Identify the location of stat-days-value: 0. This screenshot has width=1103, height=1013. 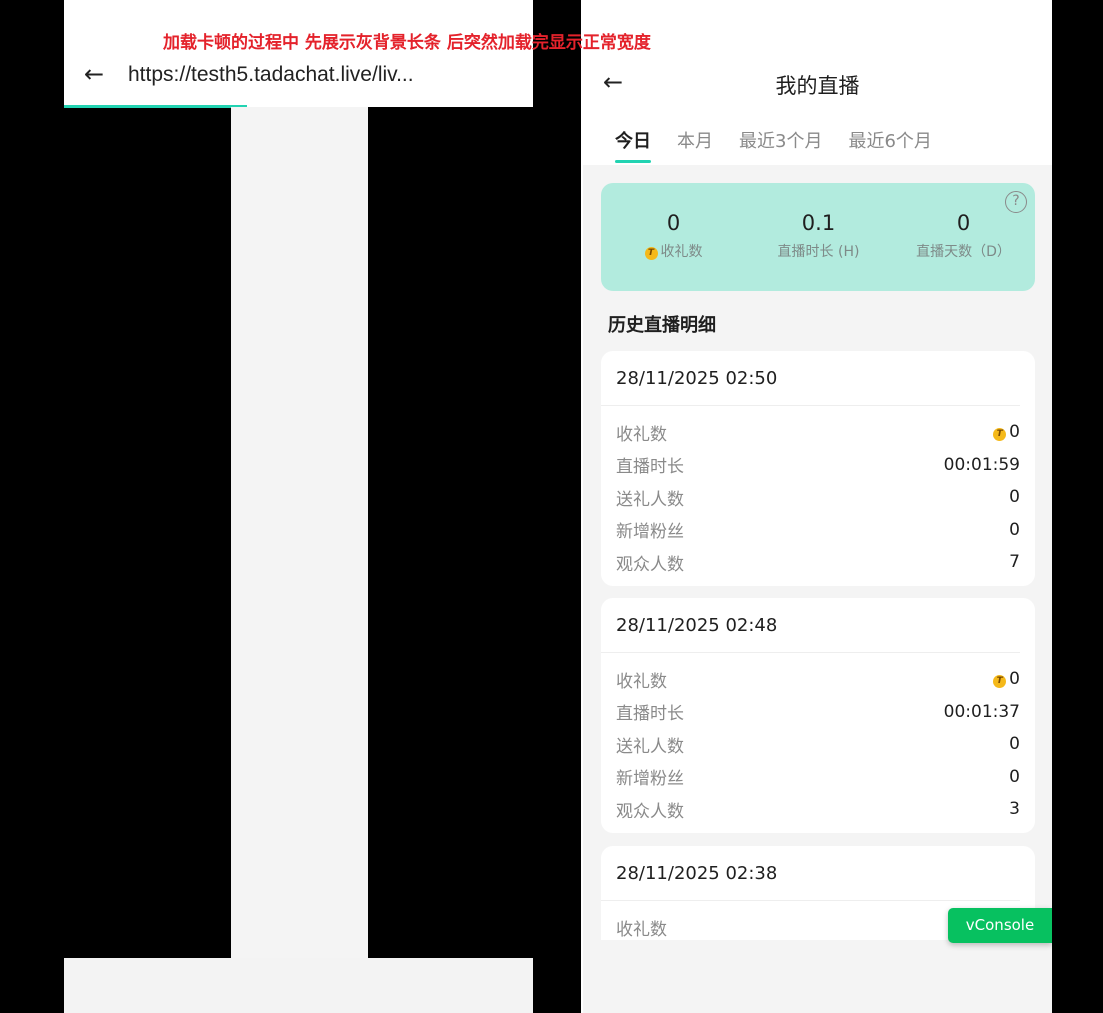
(963, 223).